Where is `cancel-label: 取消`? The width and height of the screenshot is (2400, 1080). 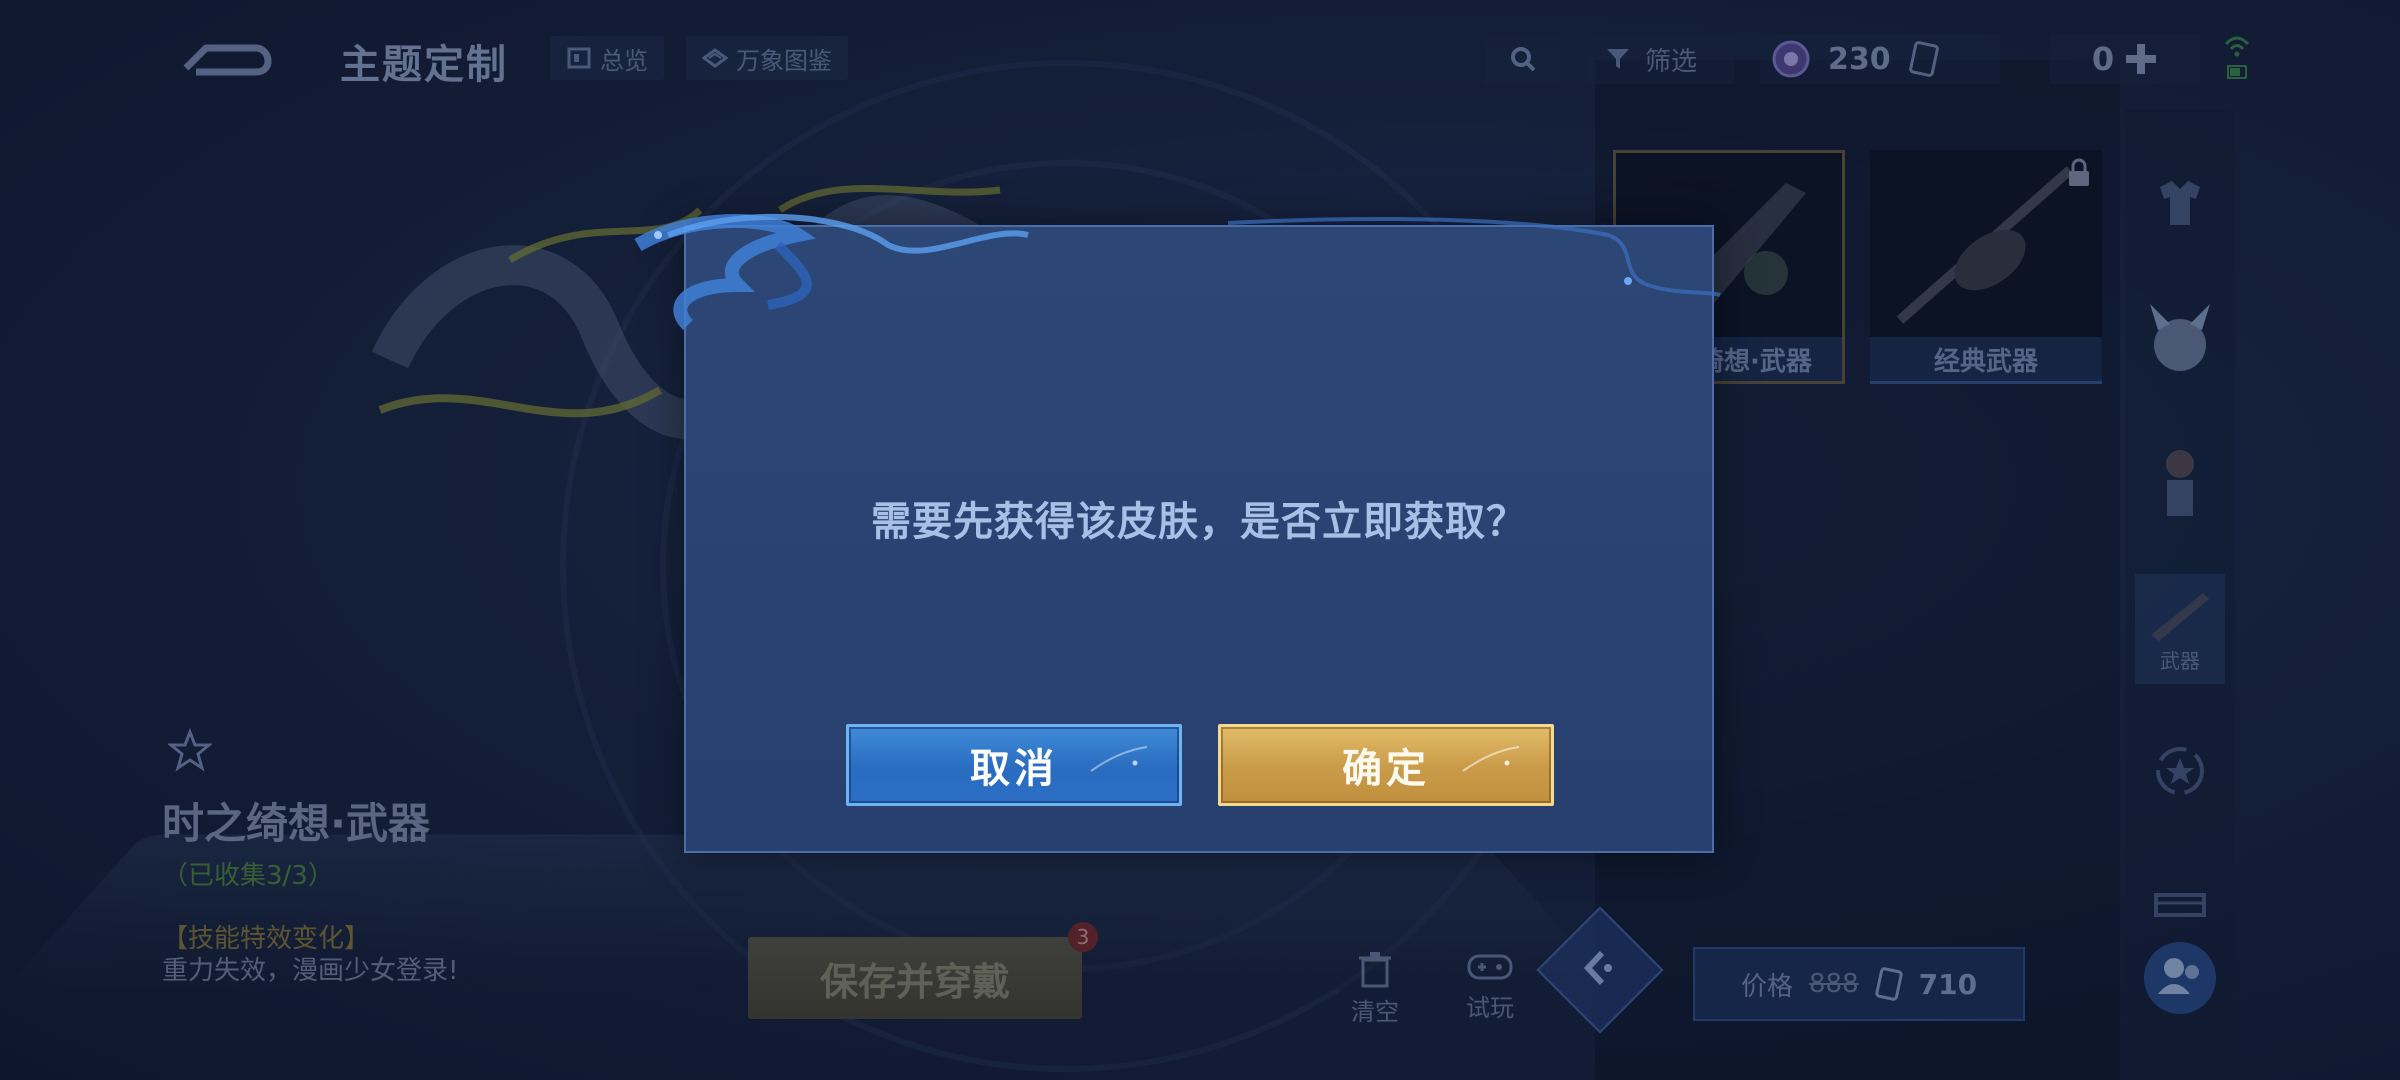
cancel-label: 取消 is located at coordinates (1014, 765).